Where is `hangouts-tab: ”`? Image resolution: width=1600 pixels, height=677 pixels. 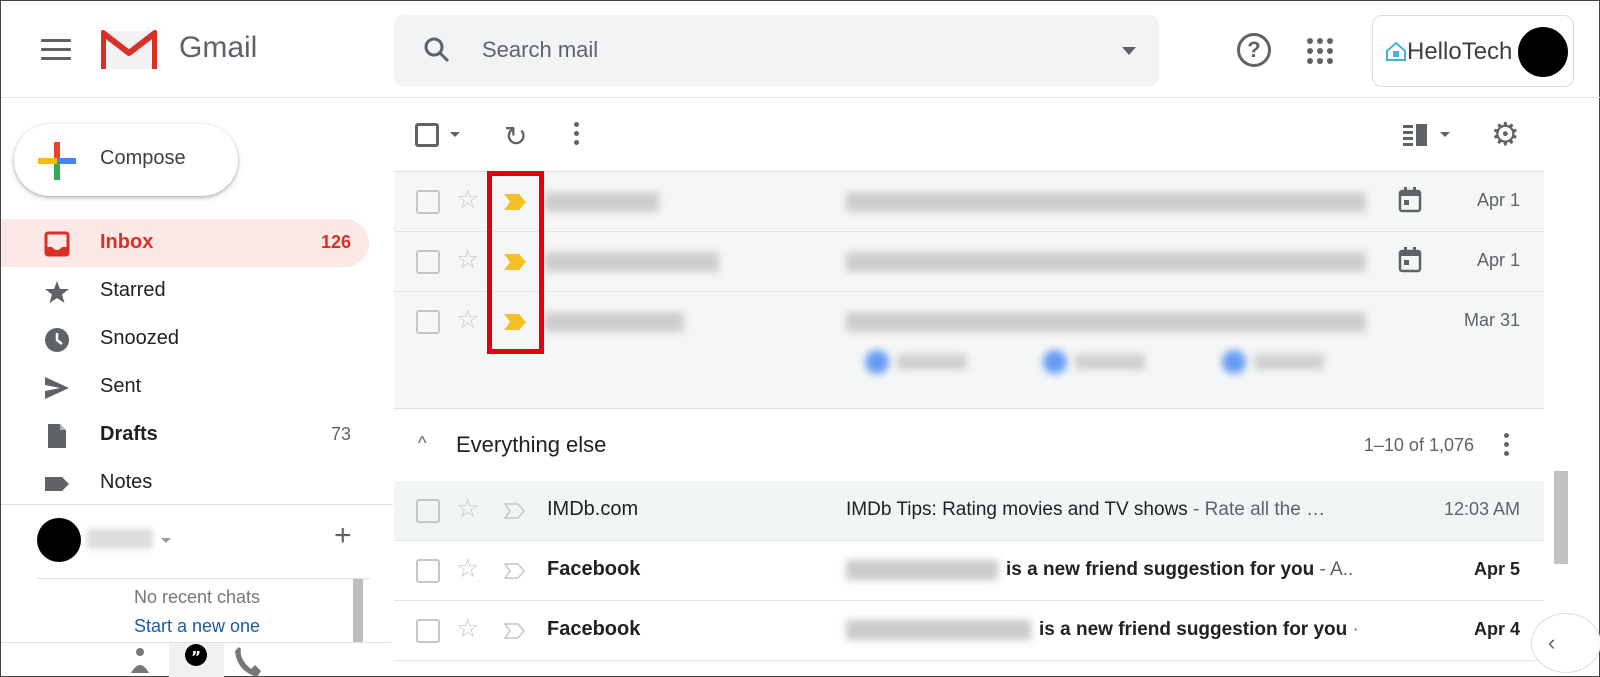 hangouts-tab: ” is located at coordinates (196, 660).